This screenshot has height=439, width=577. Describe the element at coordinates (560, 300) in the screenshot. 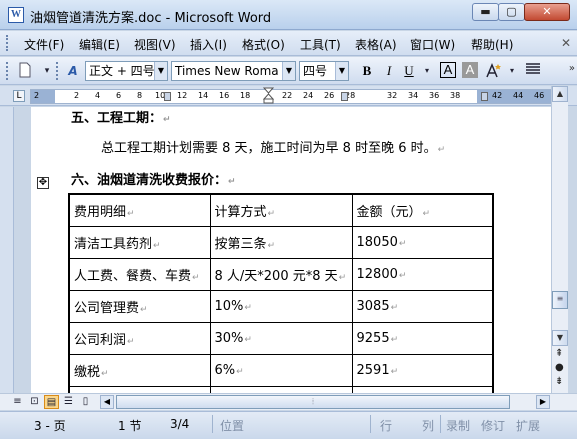

I see `vertical-scroll-thumb: ≡` at that location.